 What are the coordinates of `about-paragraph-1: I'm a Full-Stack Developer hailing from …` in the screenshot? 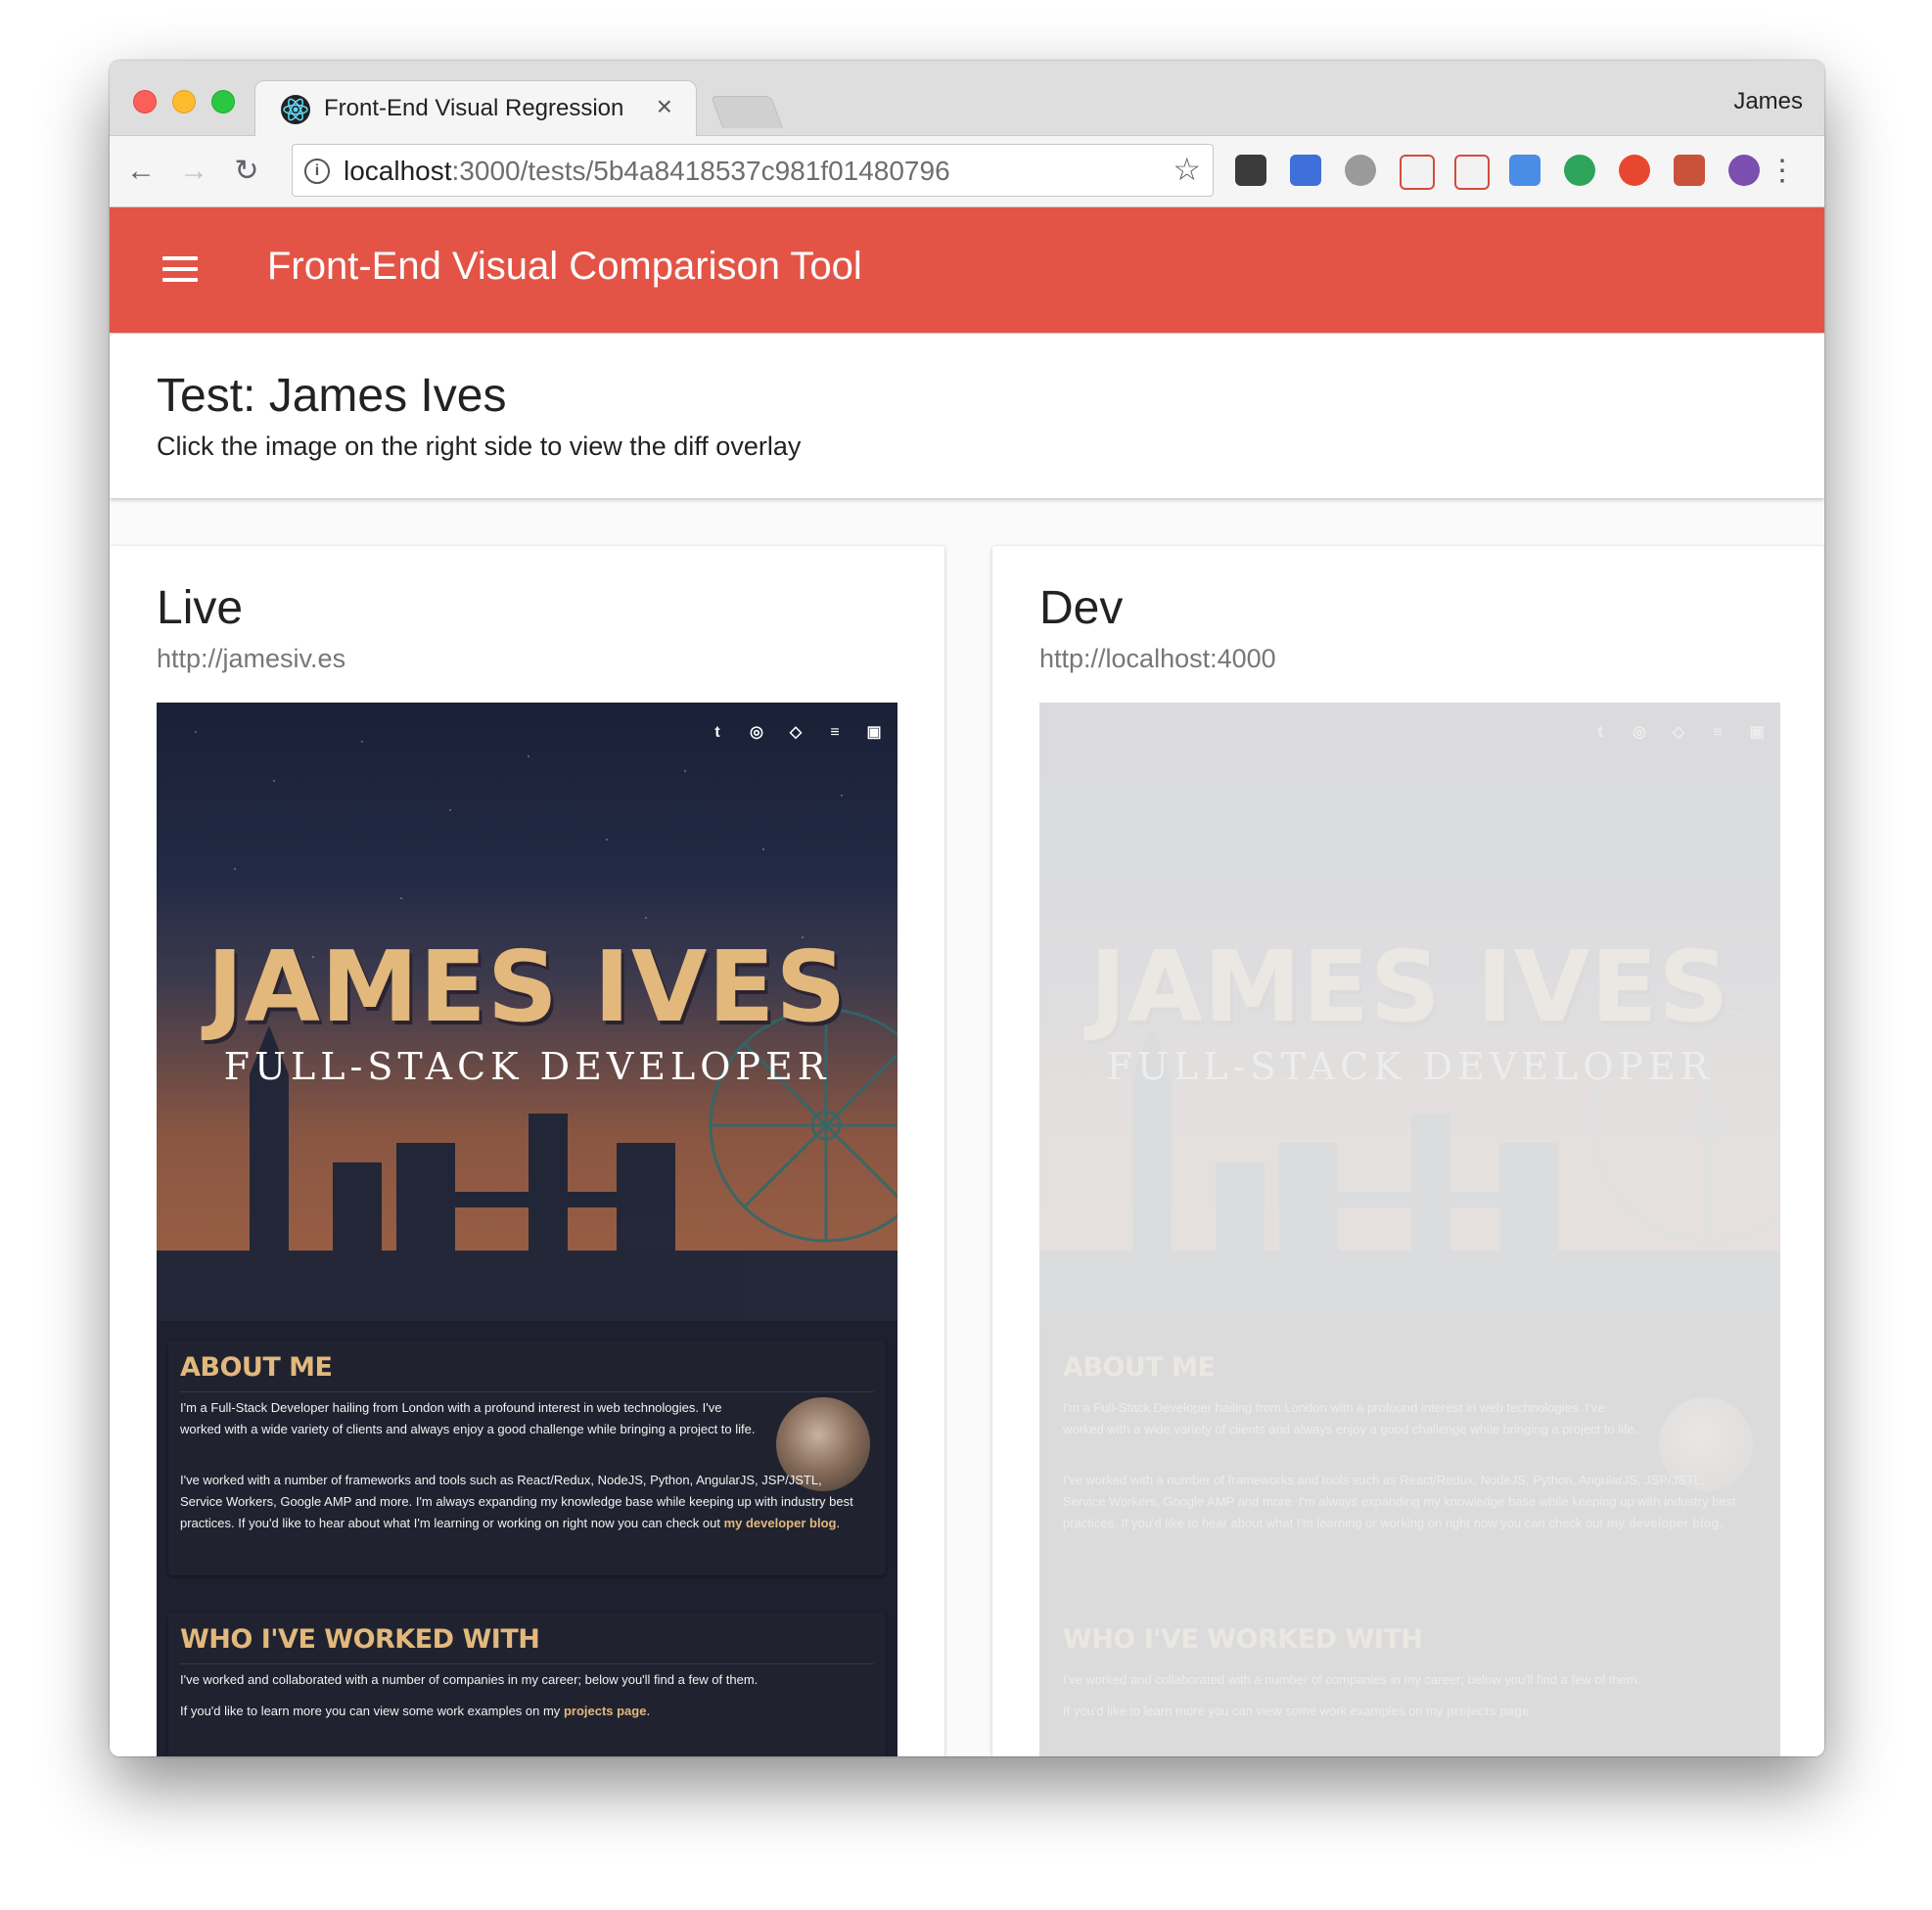 It's located at (468, 1418).